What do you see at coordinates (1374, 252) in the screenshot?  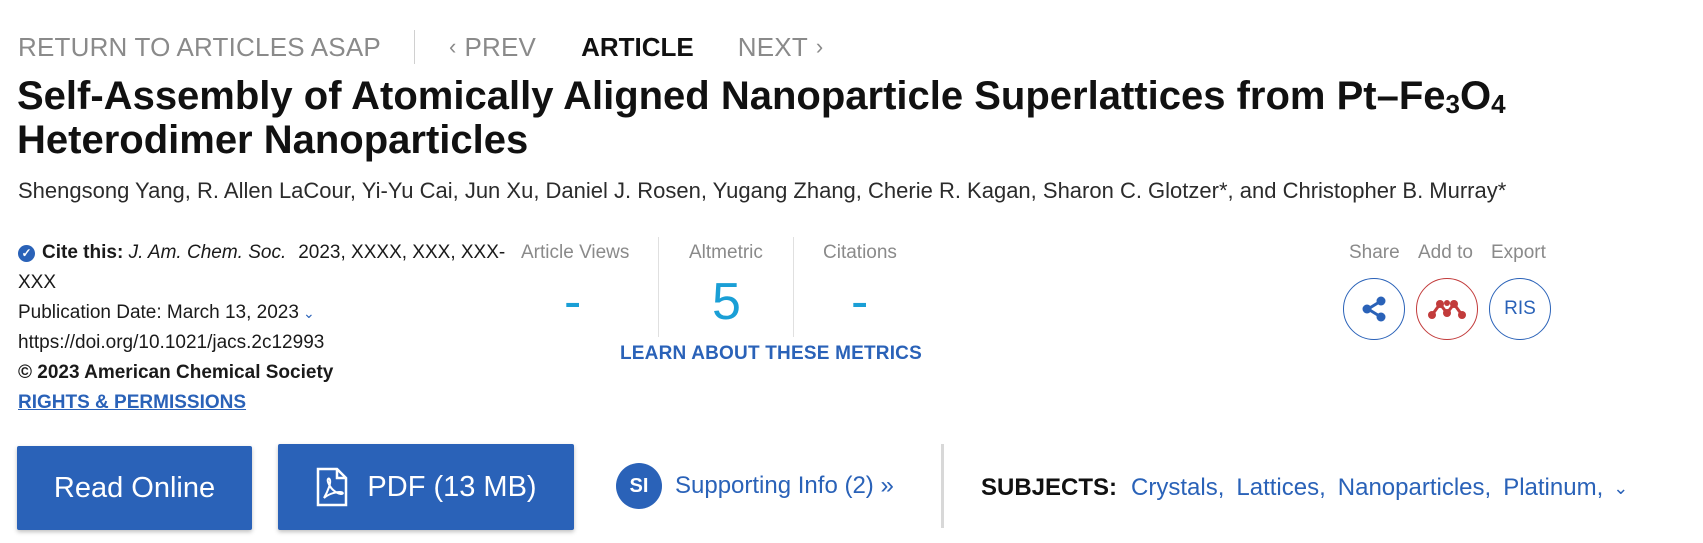 I see `share-label: Share` at bounding box center [1374, 252].